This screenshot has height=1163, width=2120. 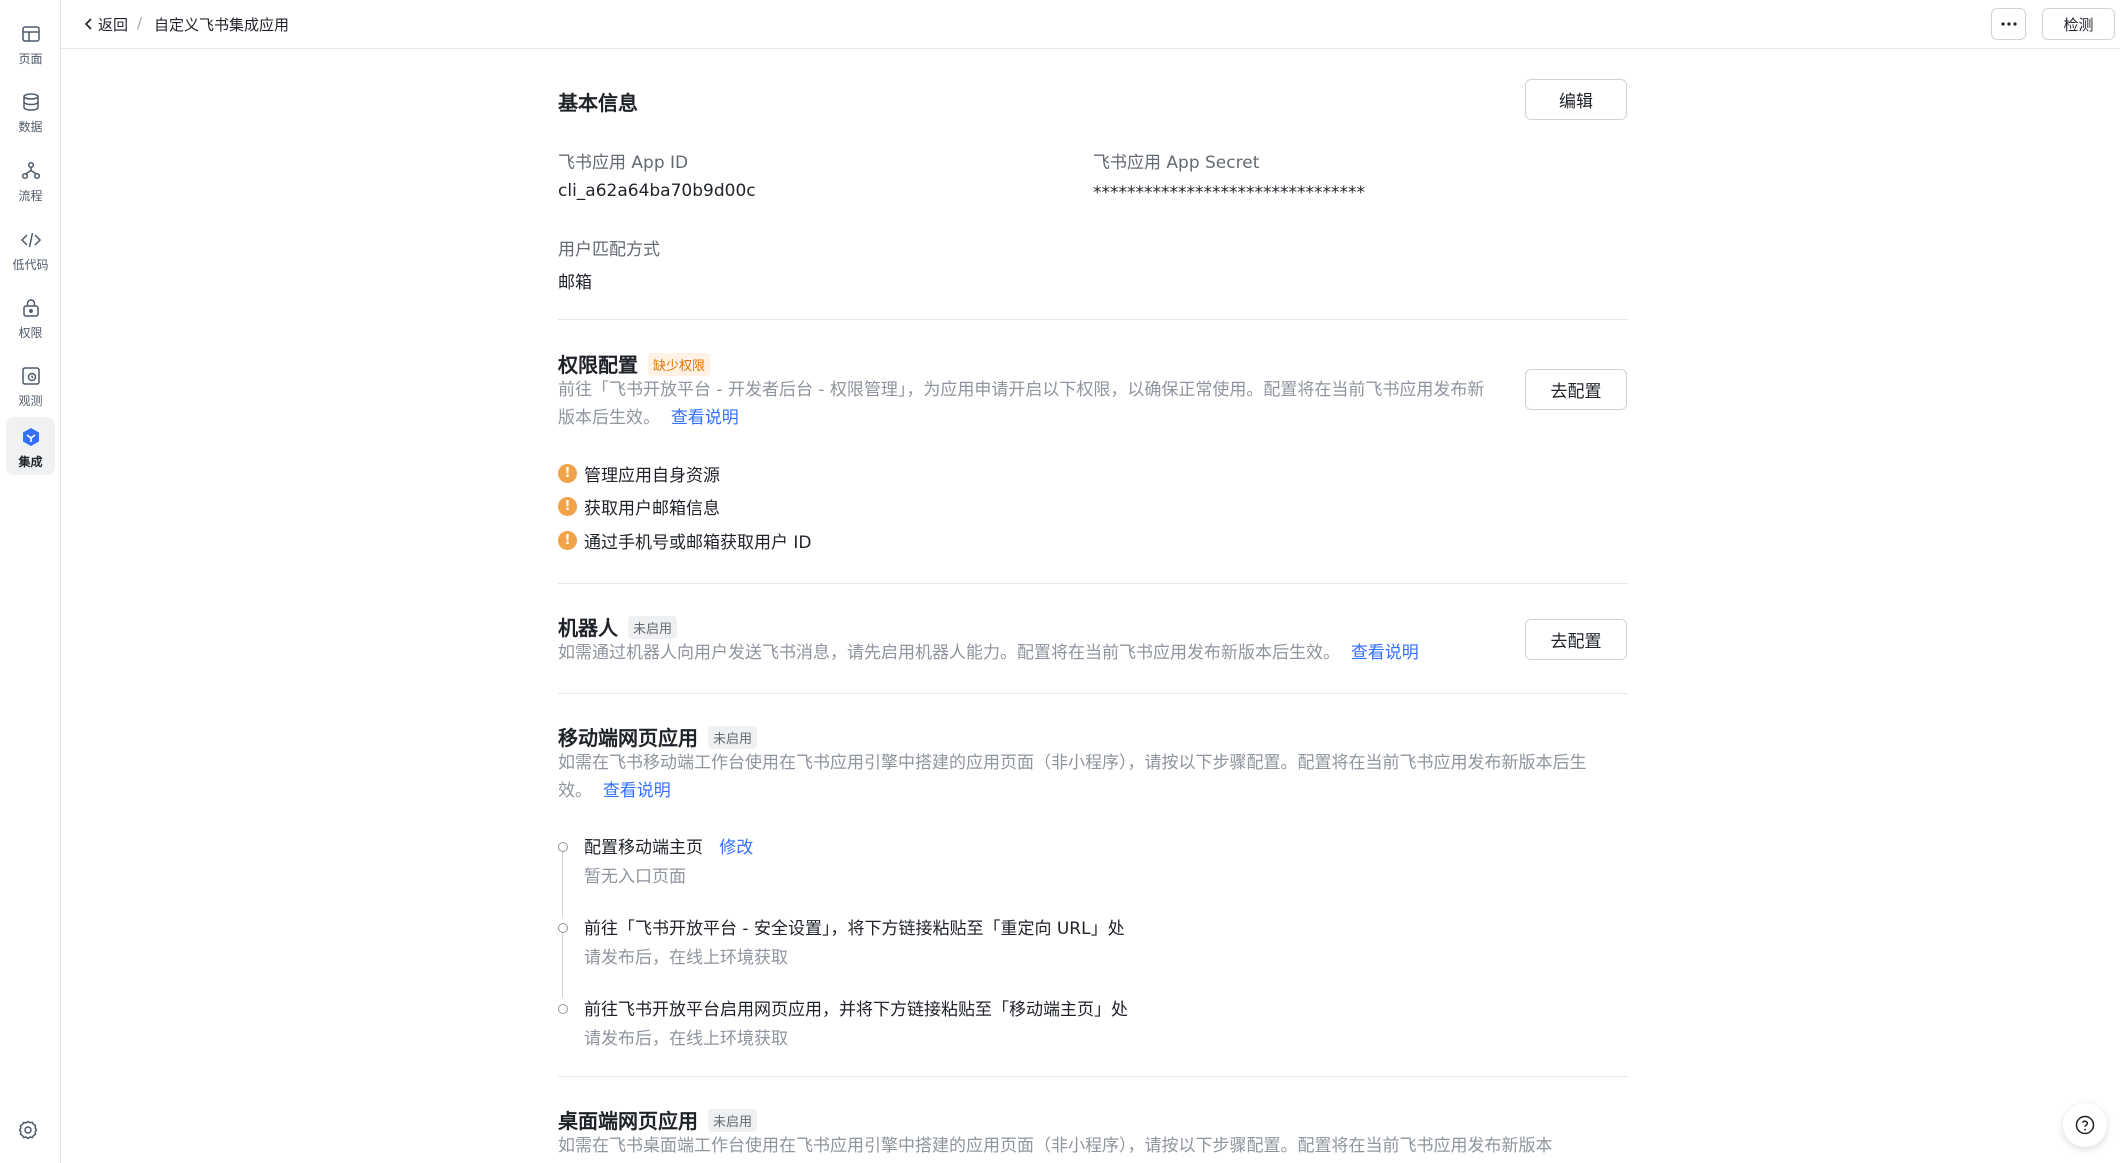 I want to click on sidebar: 页面 数据 流程 低代码 权限 观测 集成, so click(x=30, y=581).